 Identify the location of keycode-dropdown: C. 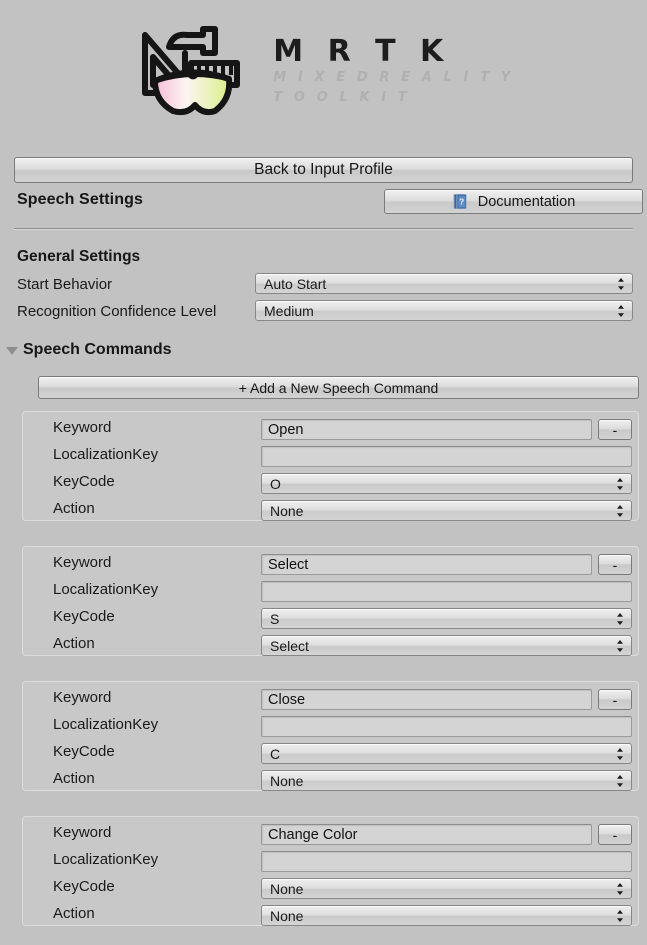
(446, 753).